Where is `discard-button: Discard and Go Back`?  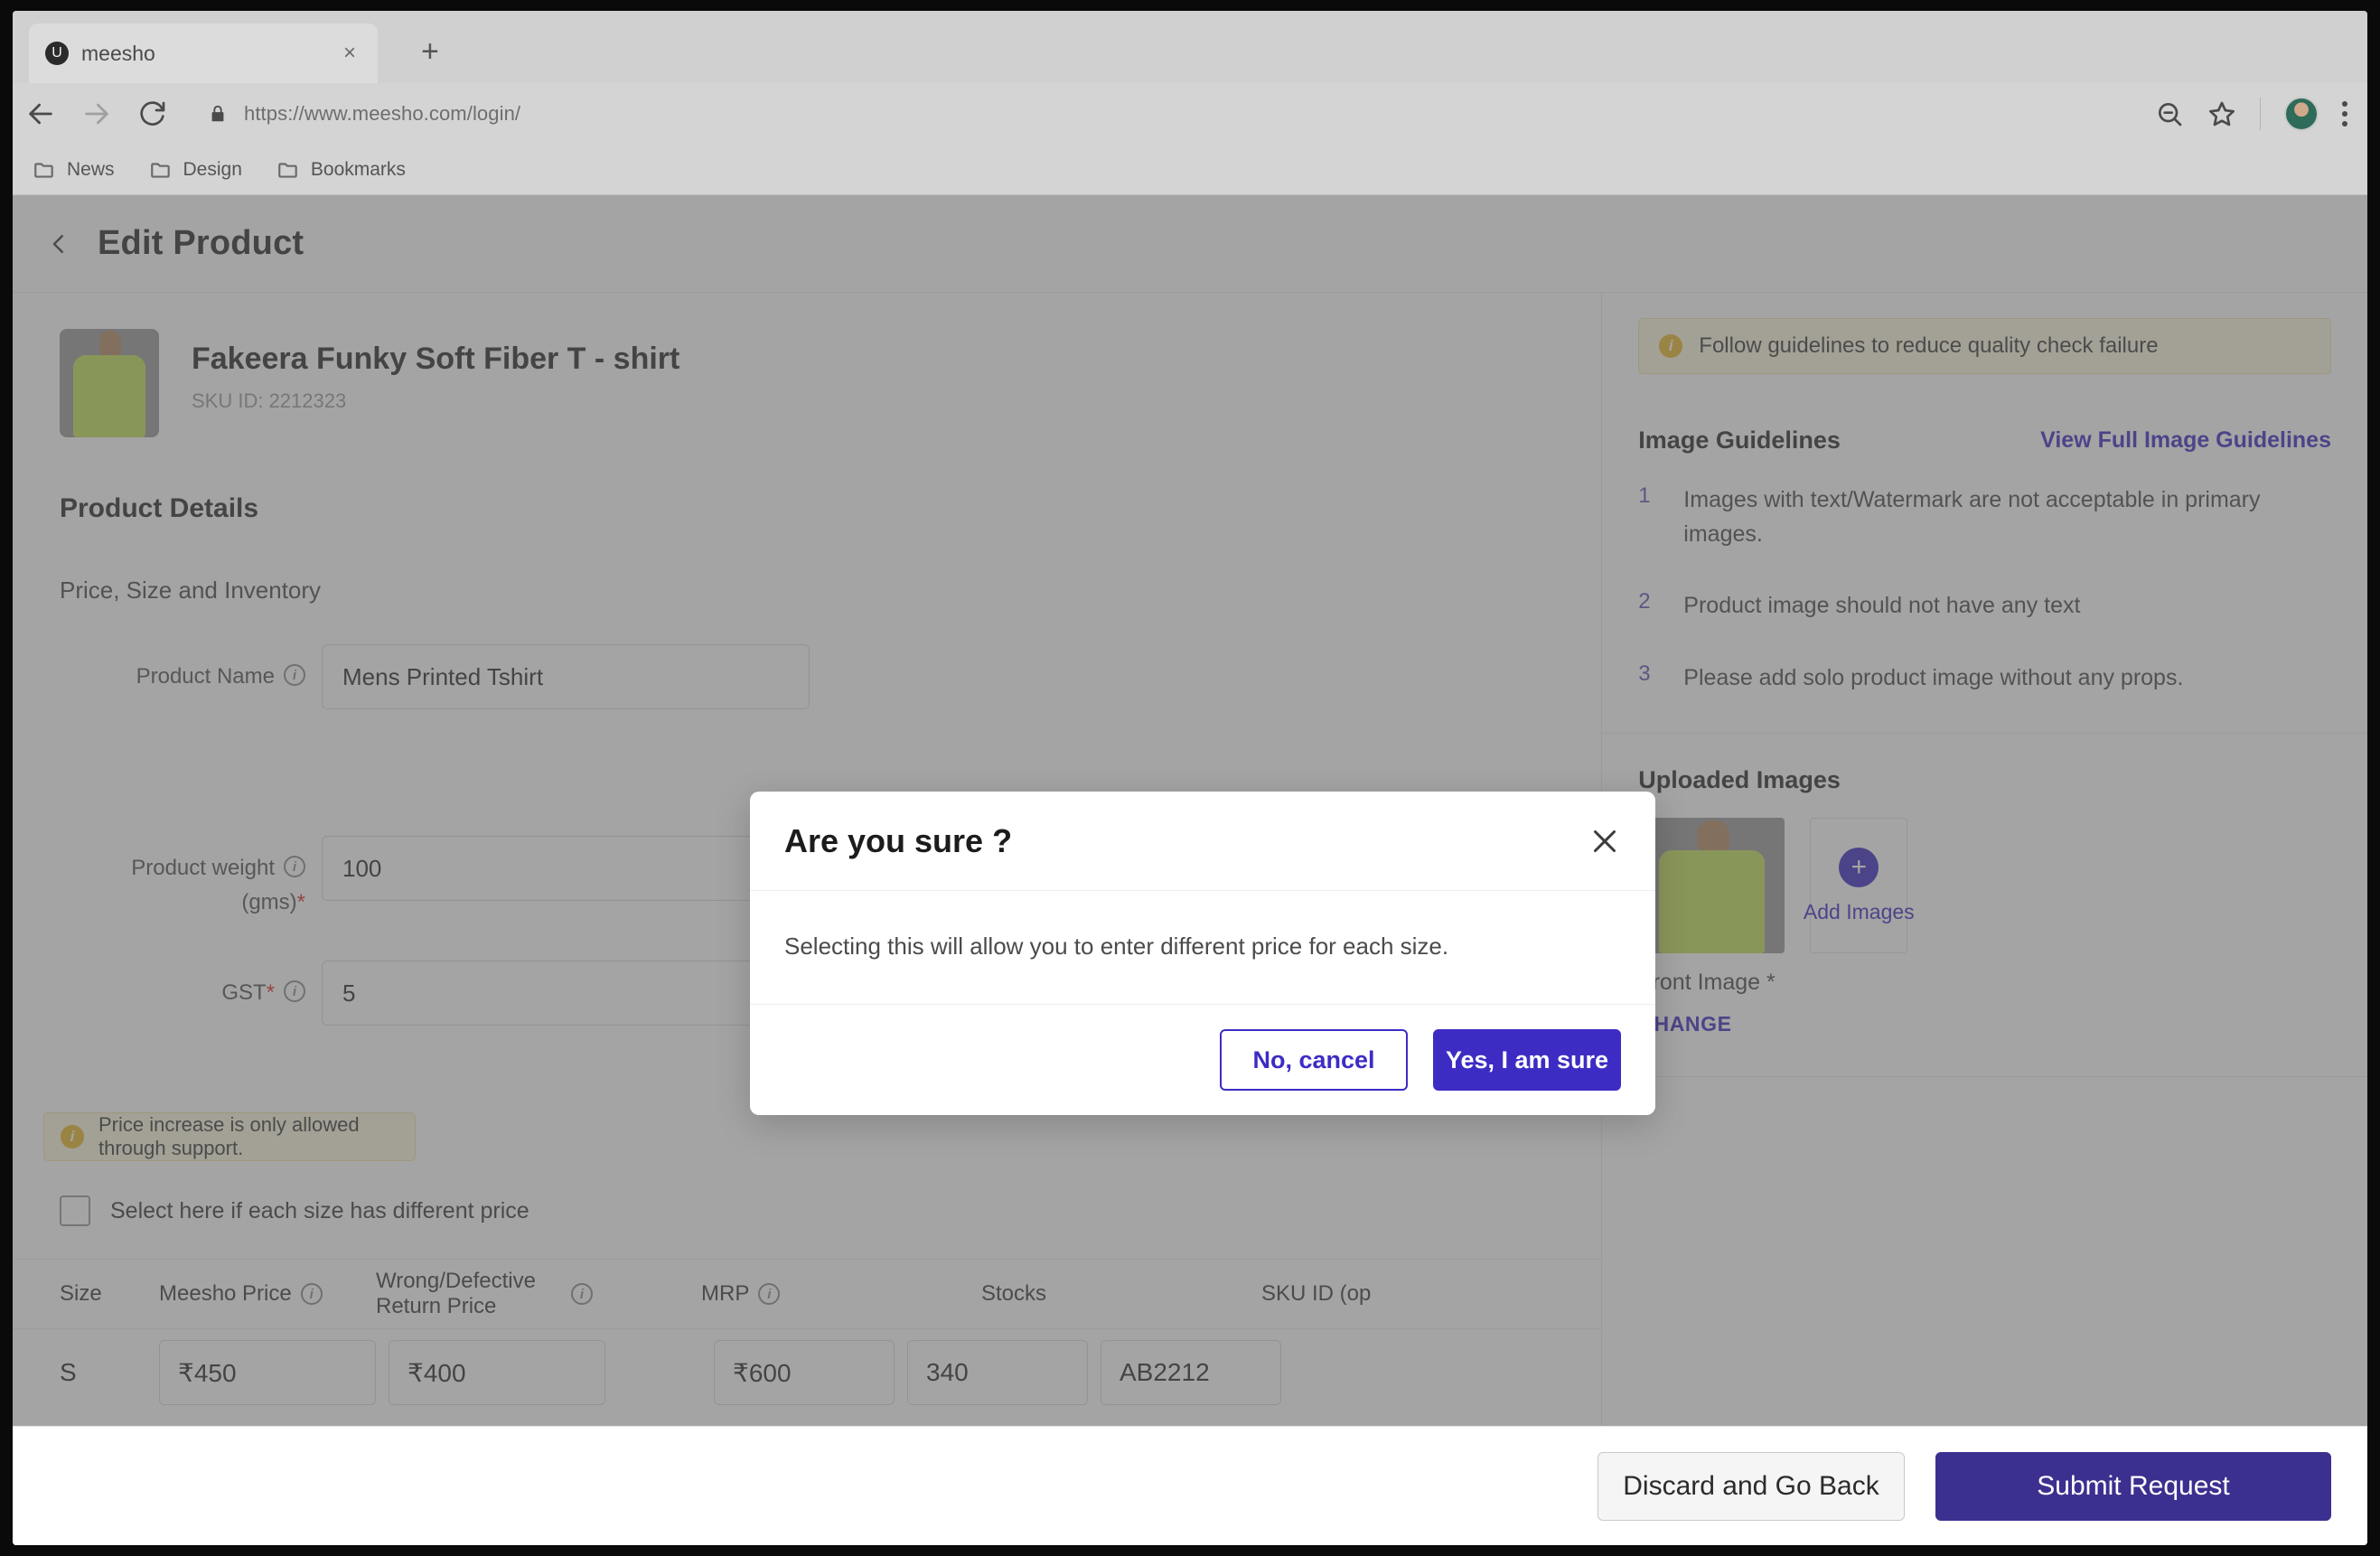
discard-button: Discard and Go Back is located at coordinates (1751, 1486).